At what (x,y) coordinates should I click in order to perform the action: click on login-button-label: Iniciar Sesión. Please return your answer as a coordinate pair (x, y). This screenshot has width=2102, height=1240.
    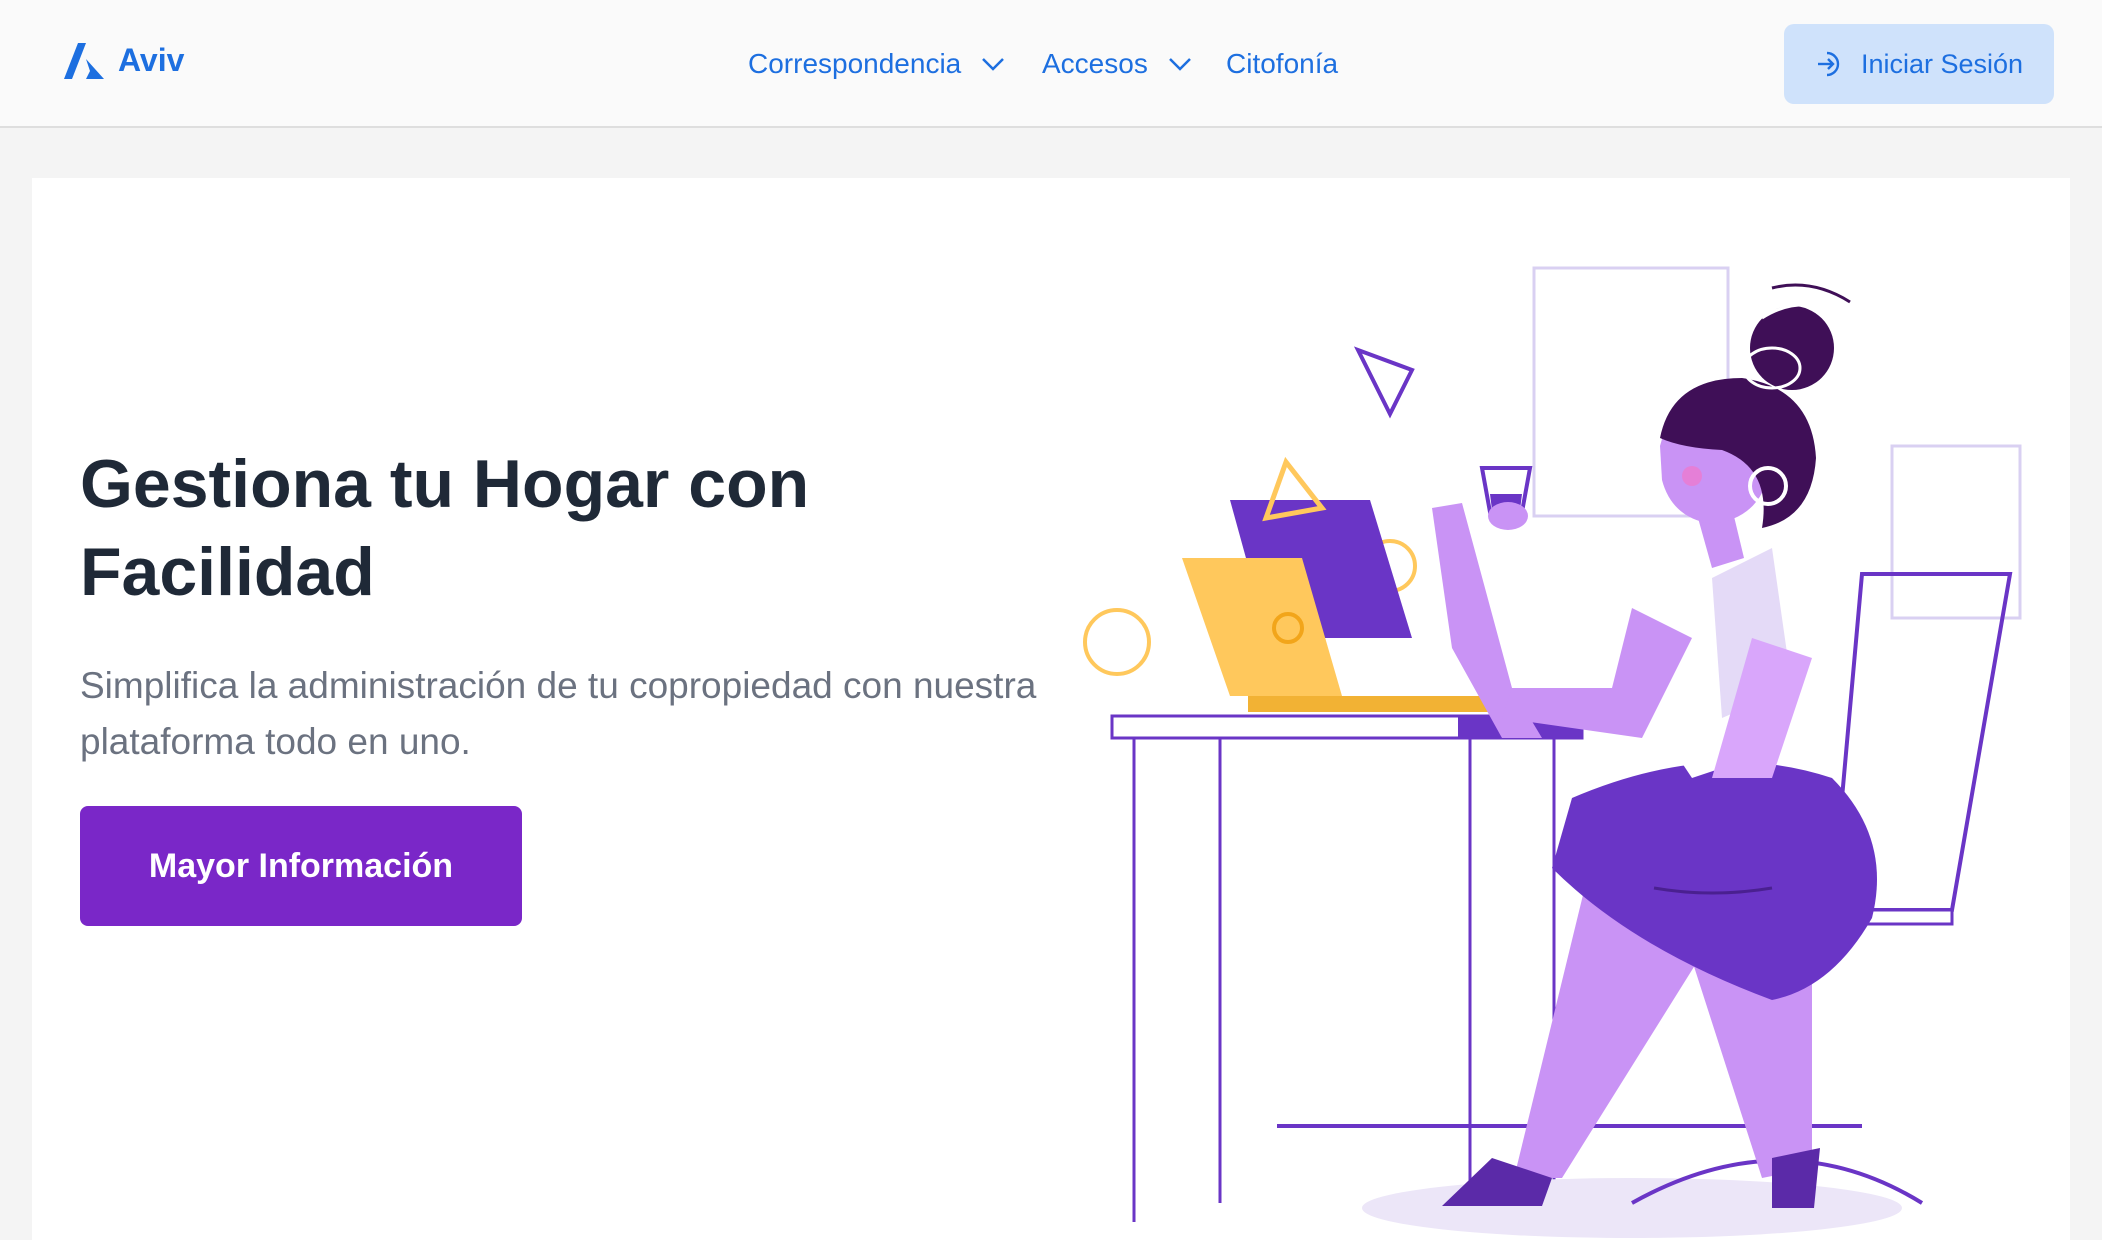
    Looking at the image, I should click on (1942, 63).